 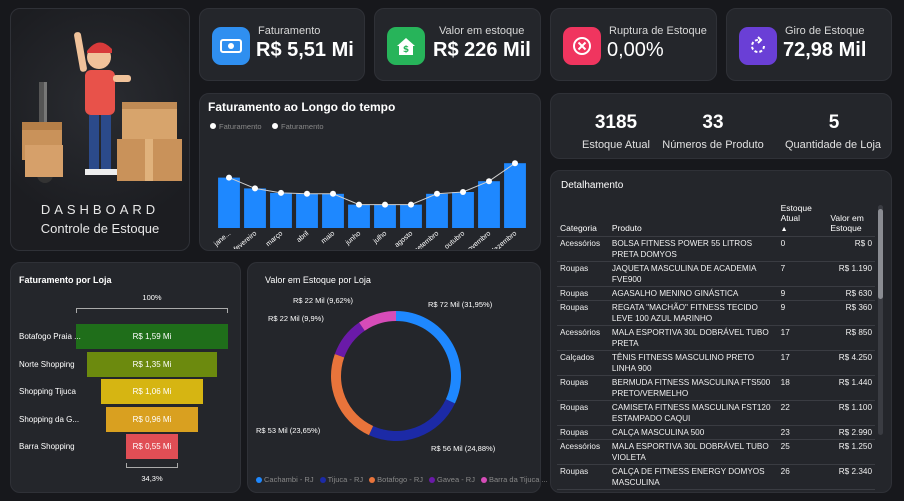 What do you see at coordinates (784, 229) in the screenshot?
I see `sort-ascending-icon: ▲` at bounding box center [784, 229].